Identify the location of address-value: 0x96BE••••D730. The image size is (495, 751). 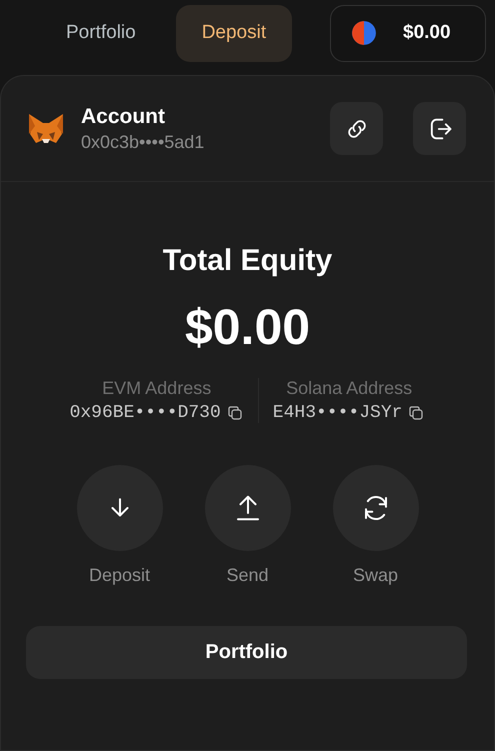
(145, 413).